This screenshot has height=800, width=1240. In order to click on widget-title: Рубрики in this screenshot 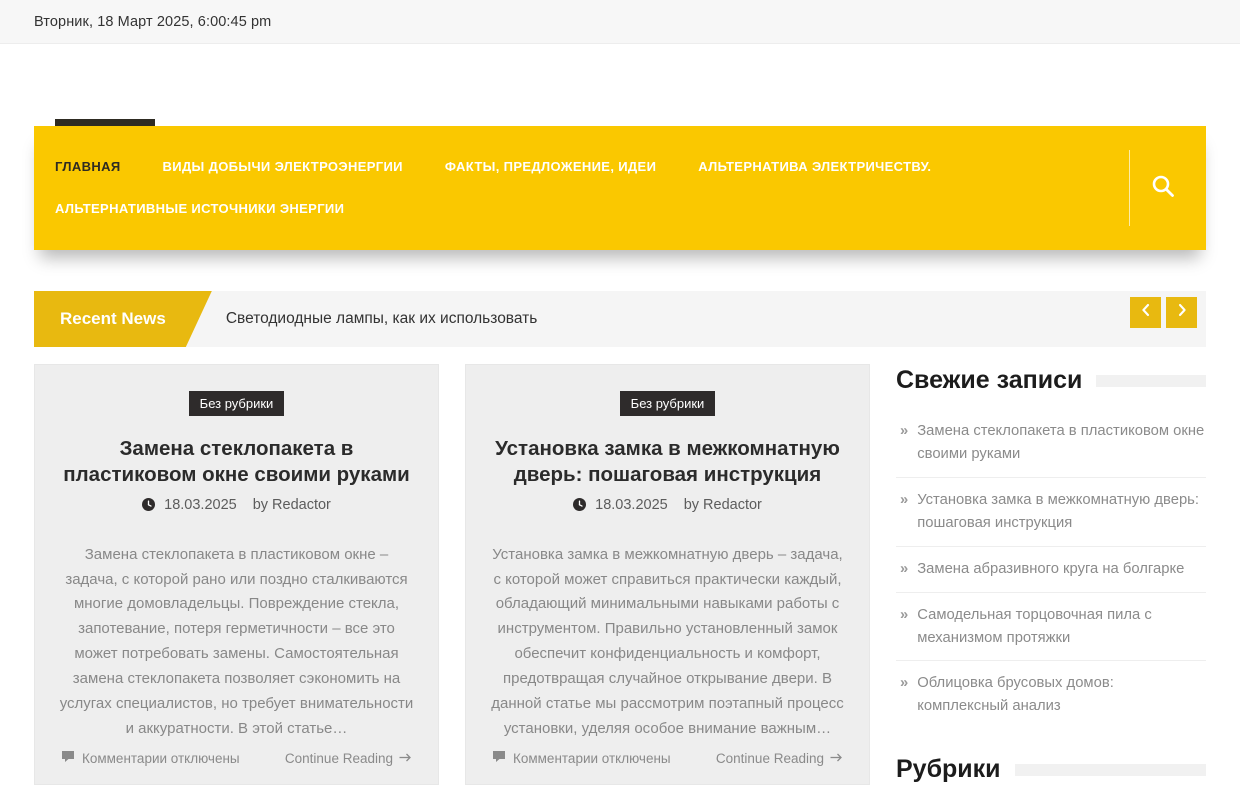, I will do `click(948, 769)`.